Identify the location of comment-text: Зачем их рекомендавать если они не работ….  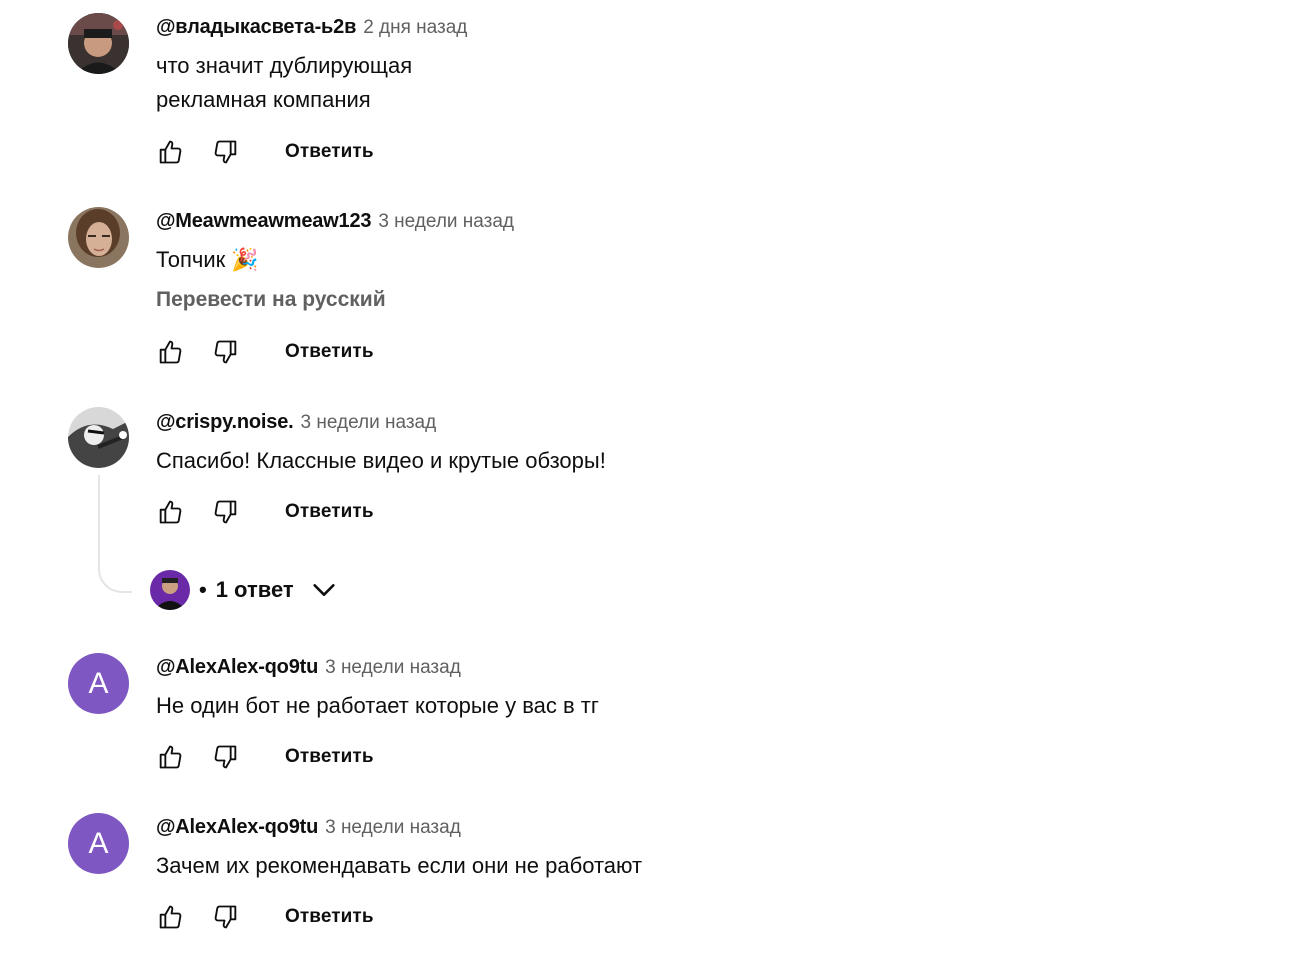
(399, 865).